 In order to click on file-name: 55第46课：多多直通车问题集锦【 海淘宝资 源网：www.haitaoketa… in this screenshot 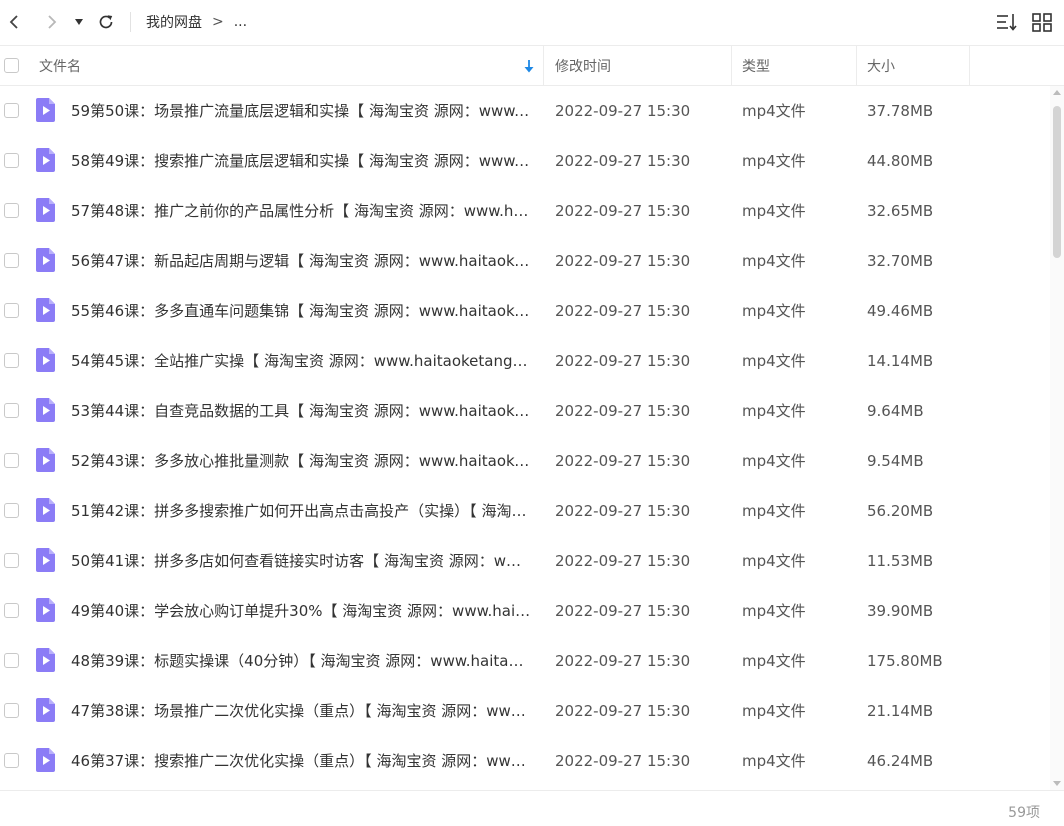, I will do `click(301, 311)`.